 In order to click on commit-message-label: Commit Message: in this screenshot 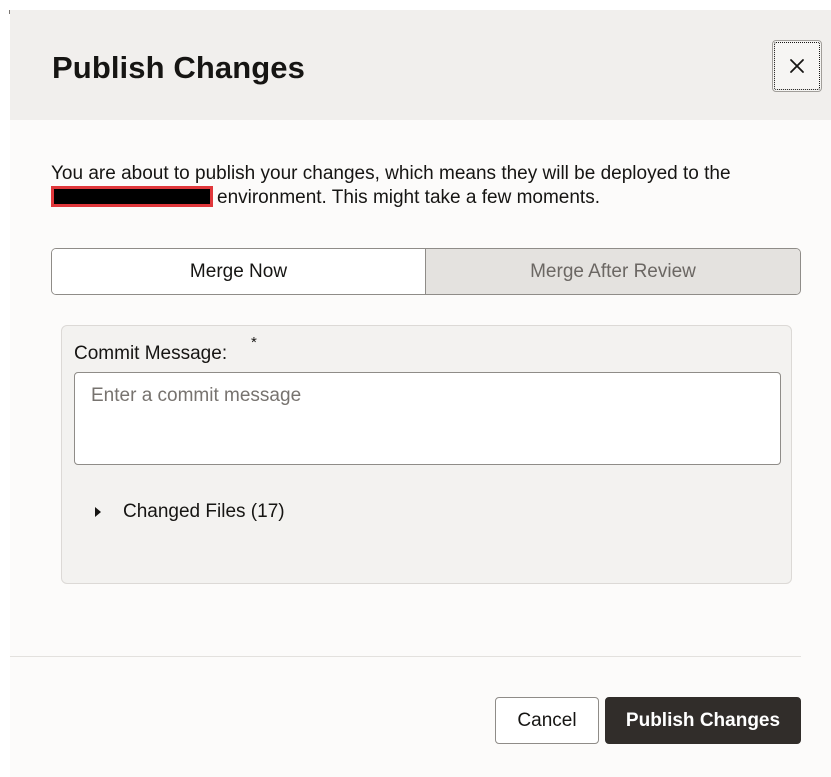, I will do `click(151, 353)`.